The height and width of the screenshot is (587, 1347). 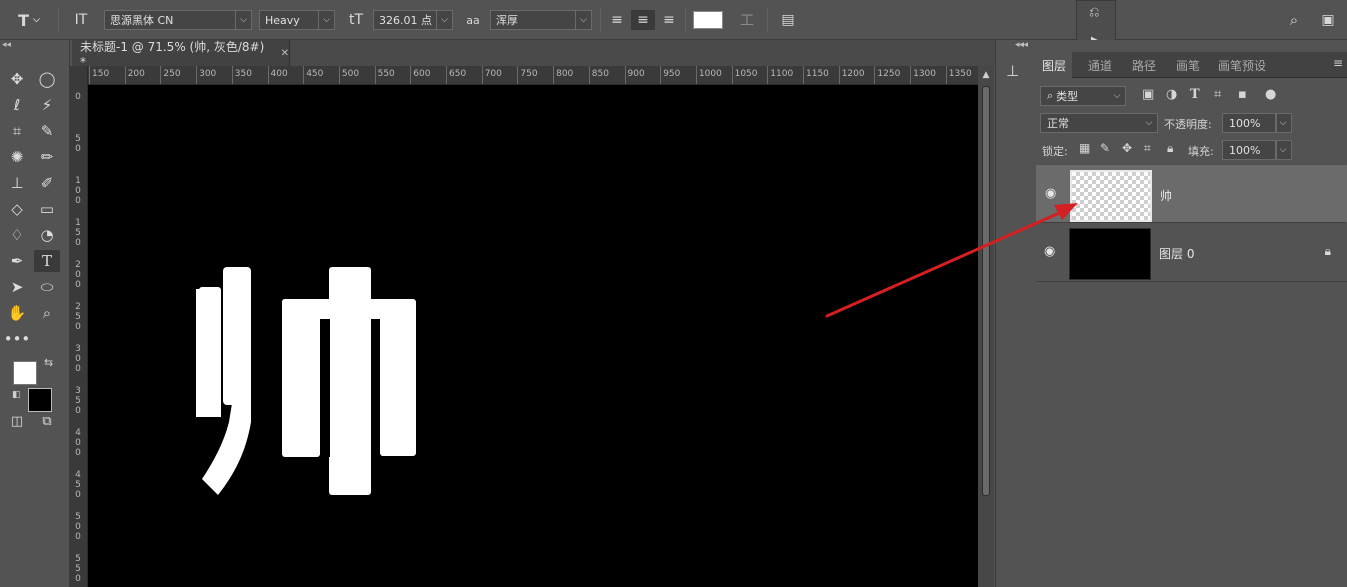 I want to click on ruler-left: 05010015020025030035040045050055060, so click(x=79, y=326).